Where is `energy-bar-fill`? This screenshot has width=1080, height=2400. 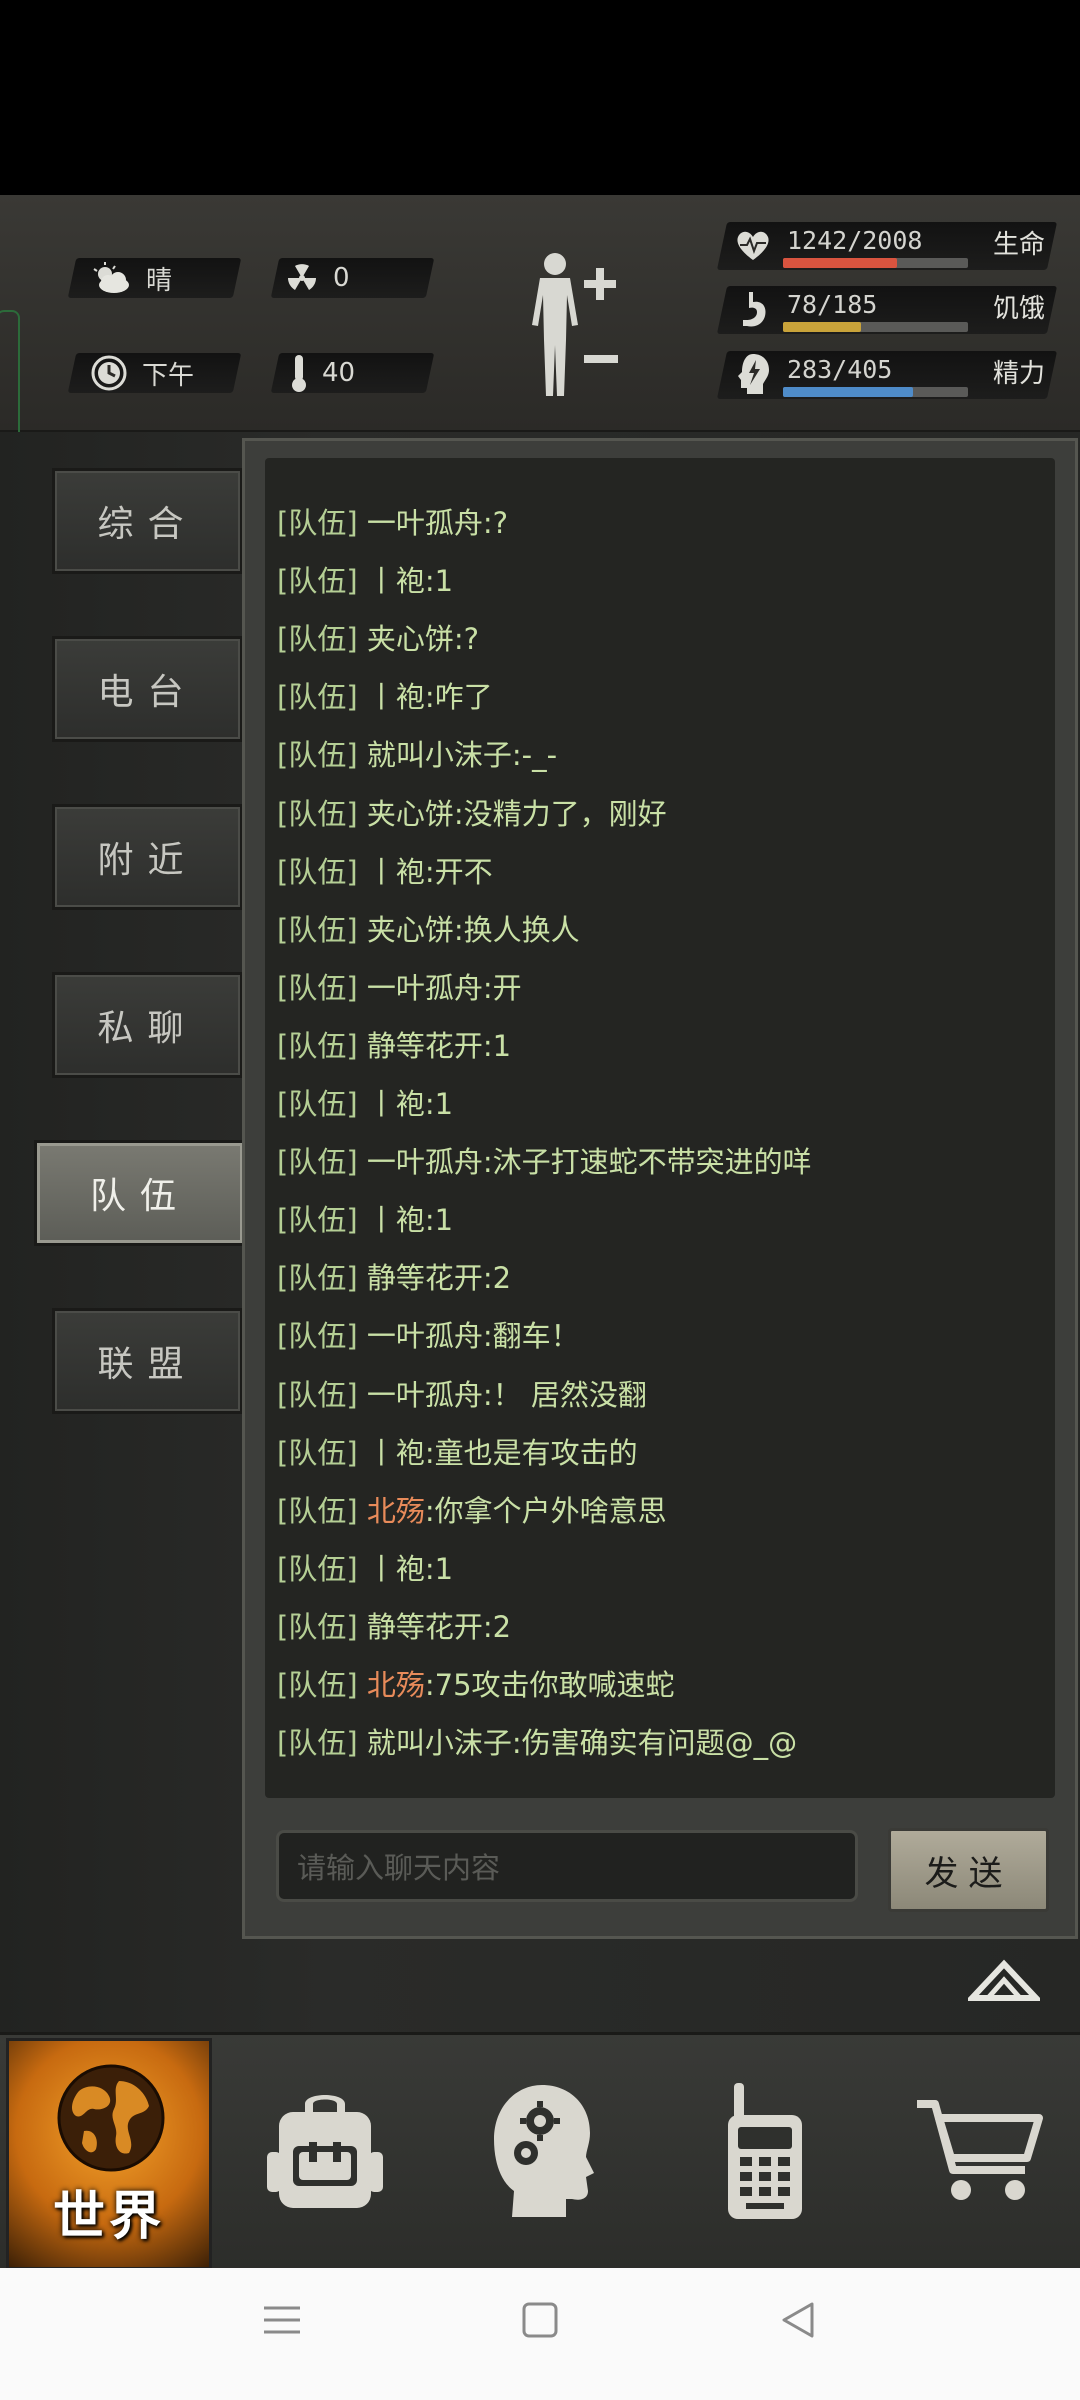
energy-bar-fill is located at coordinates (848, 392).